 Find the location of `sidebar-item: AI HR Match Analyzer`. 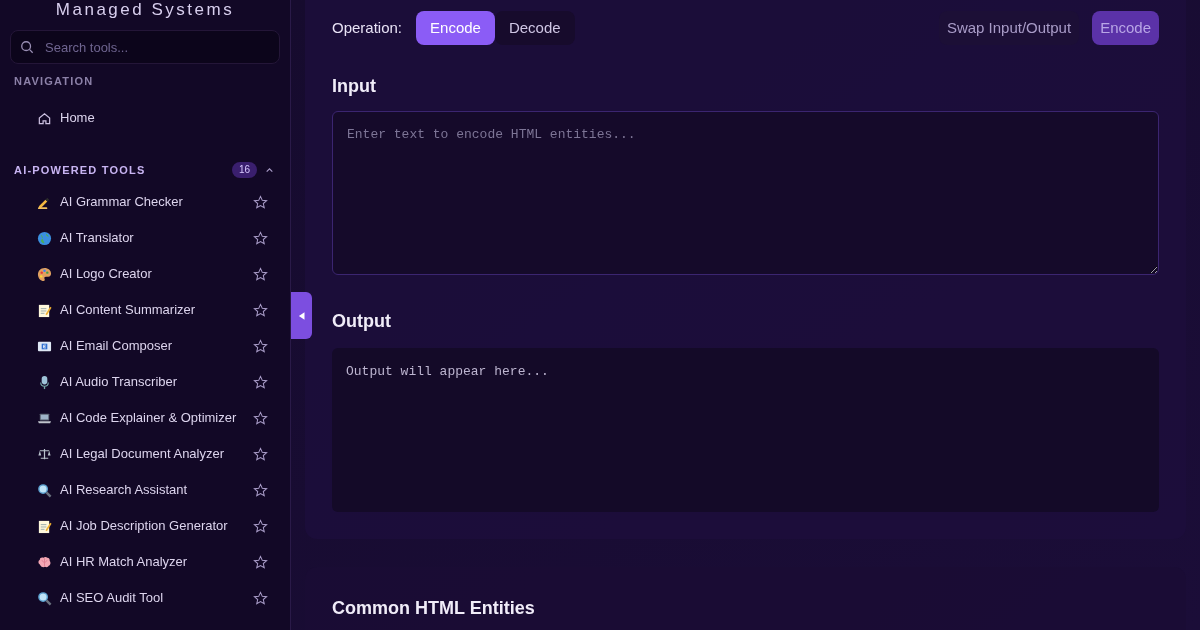

sidebar-item: AI HR Match Analyzer is located at coordinates (145, 562).